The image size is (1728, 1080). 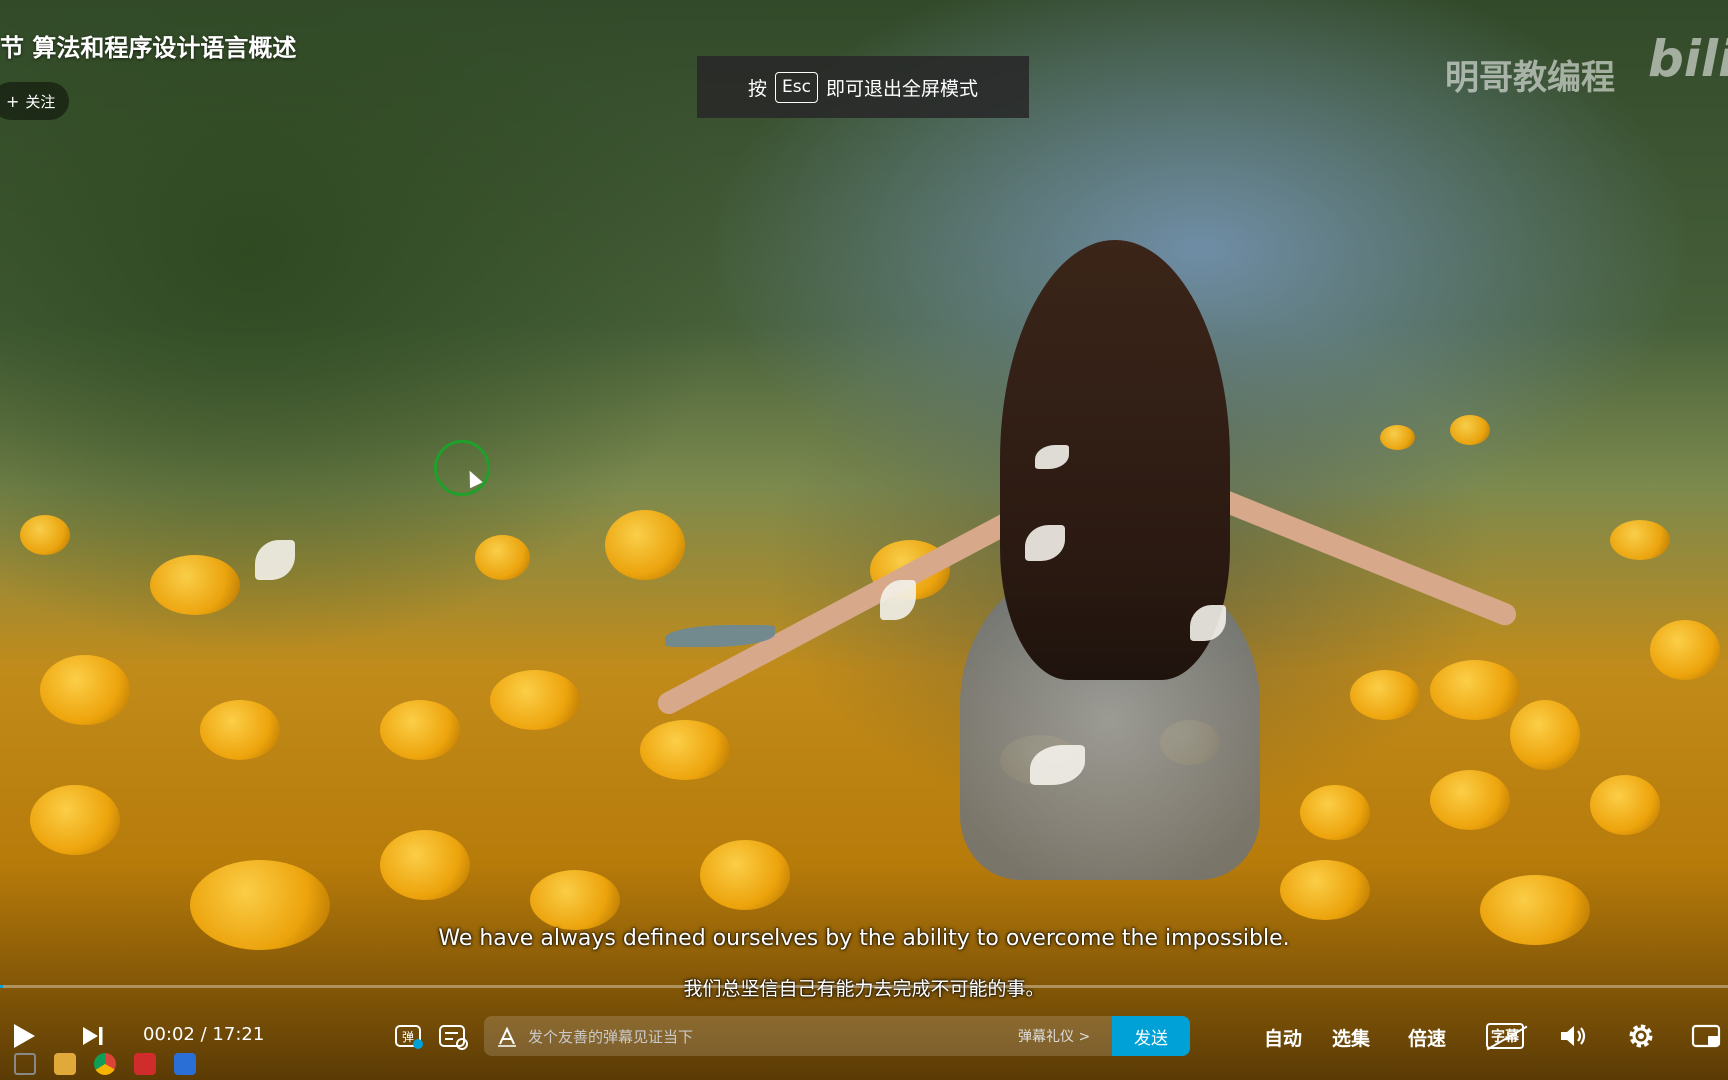 I want to click on wps-office-icon, so click(x=145, y=1064).